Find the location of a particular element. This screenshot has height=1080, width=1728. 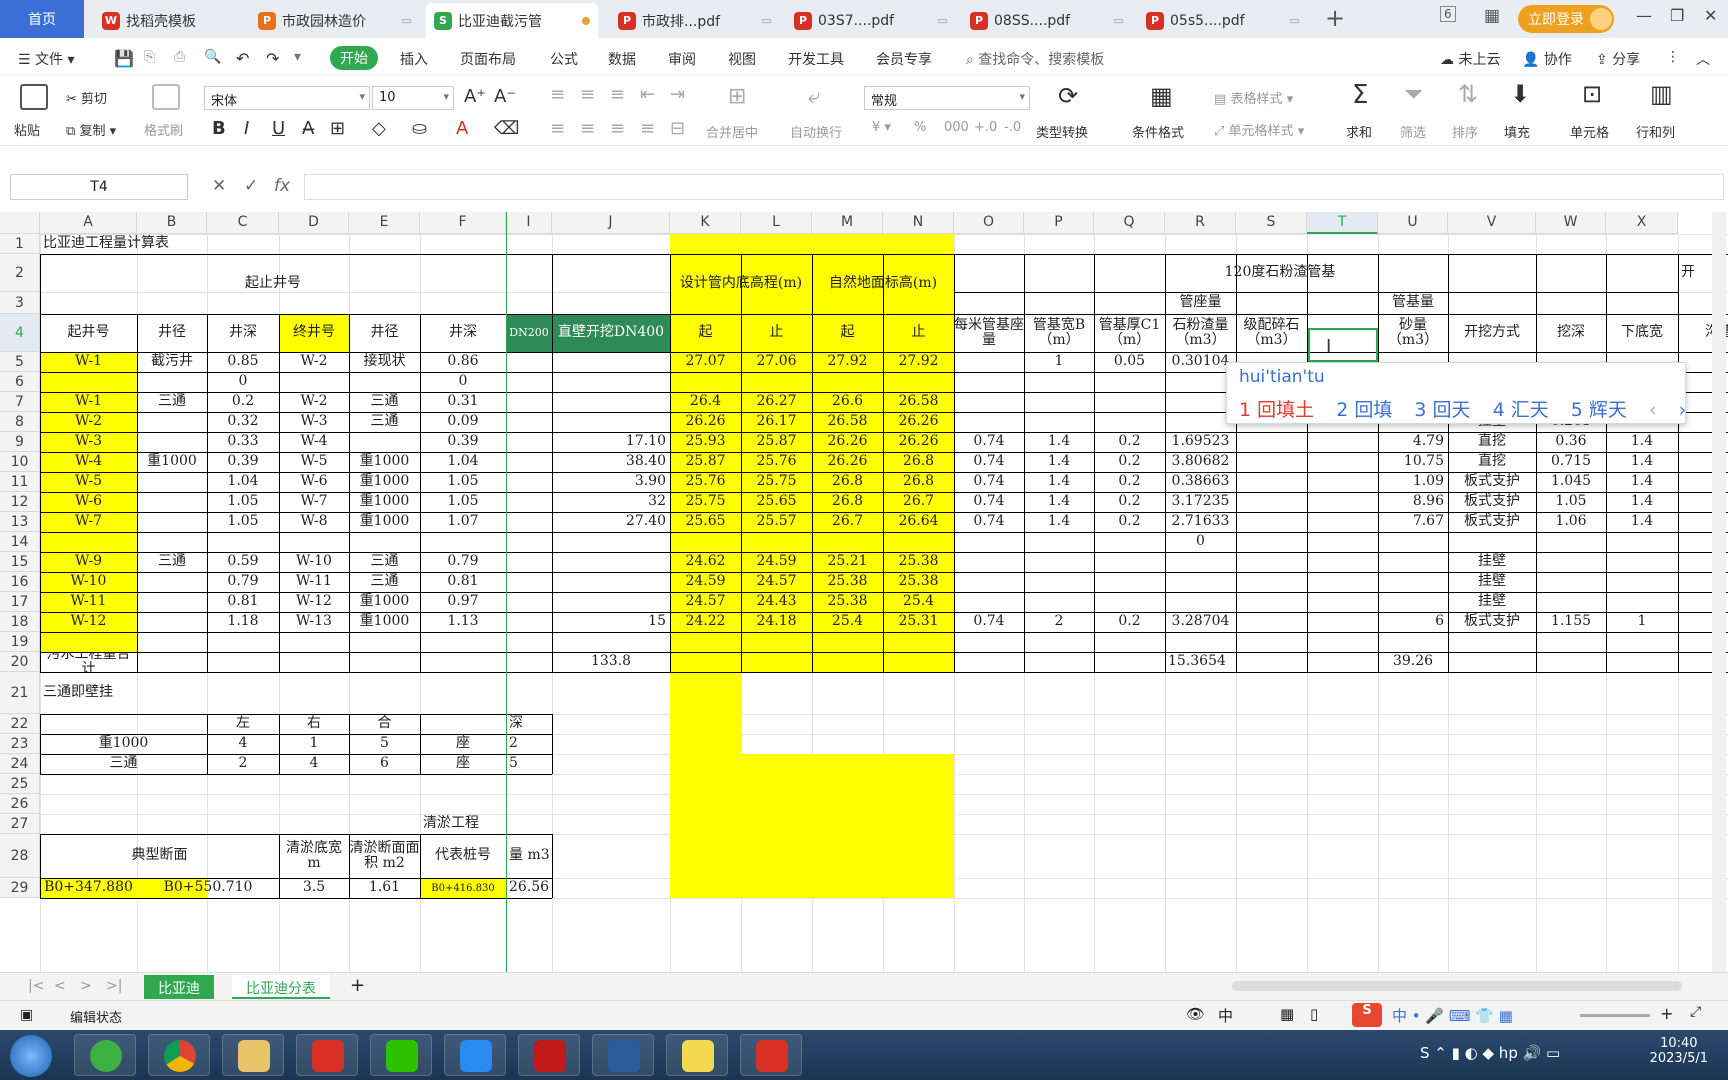

row-header: 10 is located at coordinates (20, 462).